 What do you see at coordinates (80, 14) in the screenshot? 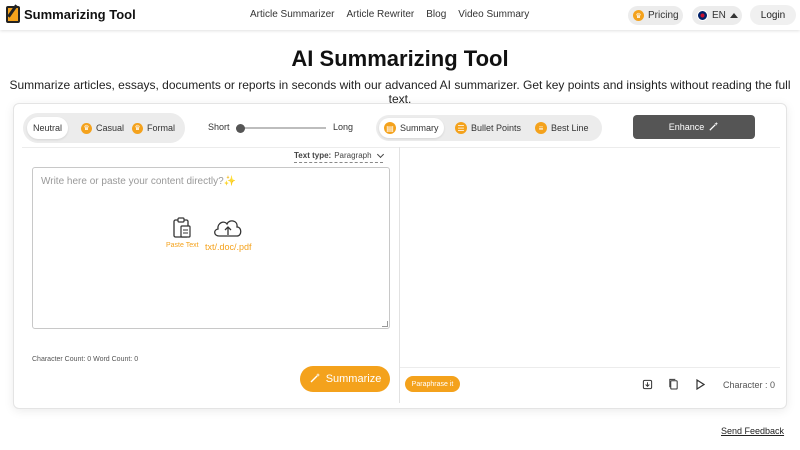
I see `brand-name: Summarizing Tool` at bounding box center [80, 14].